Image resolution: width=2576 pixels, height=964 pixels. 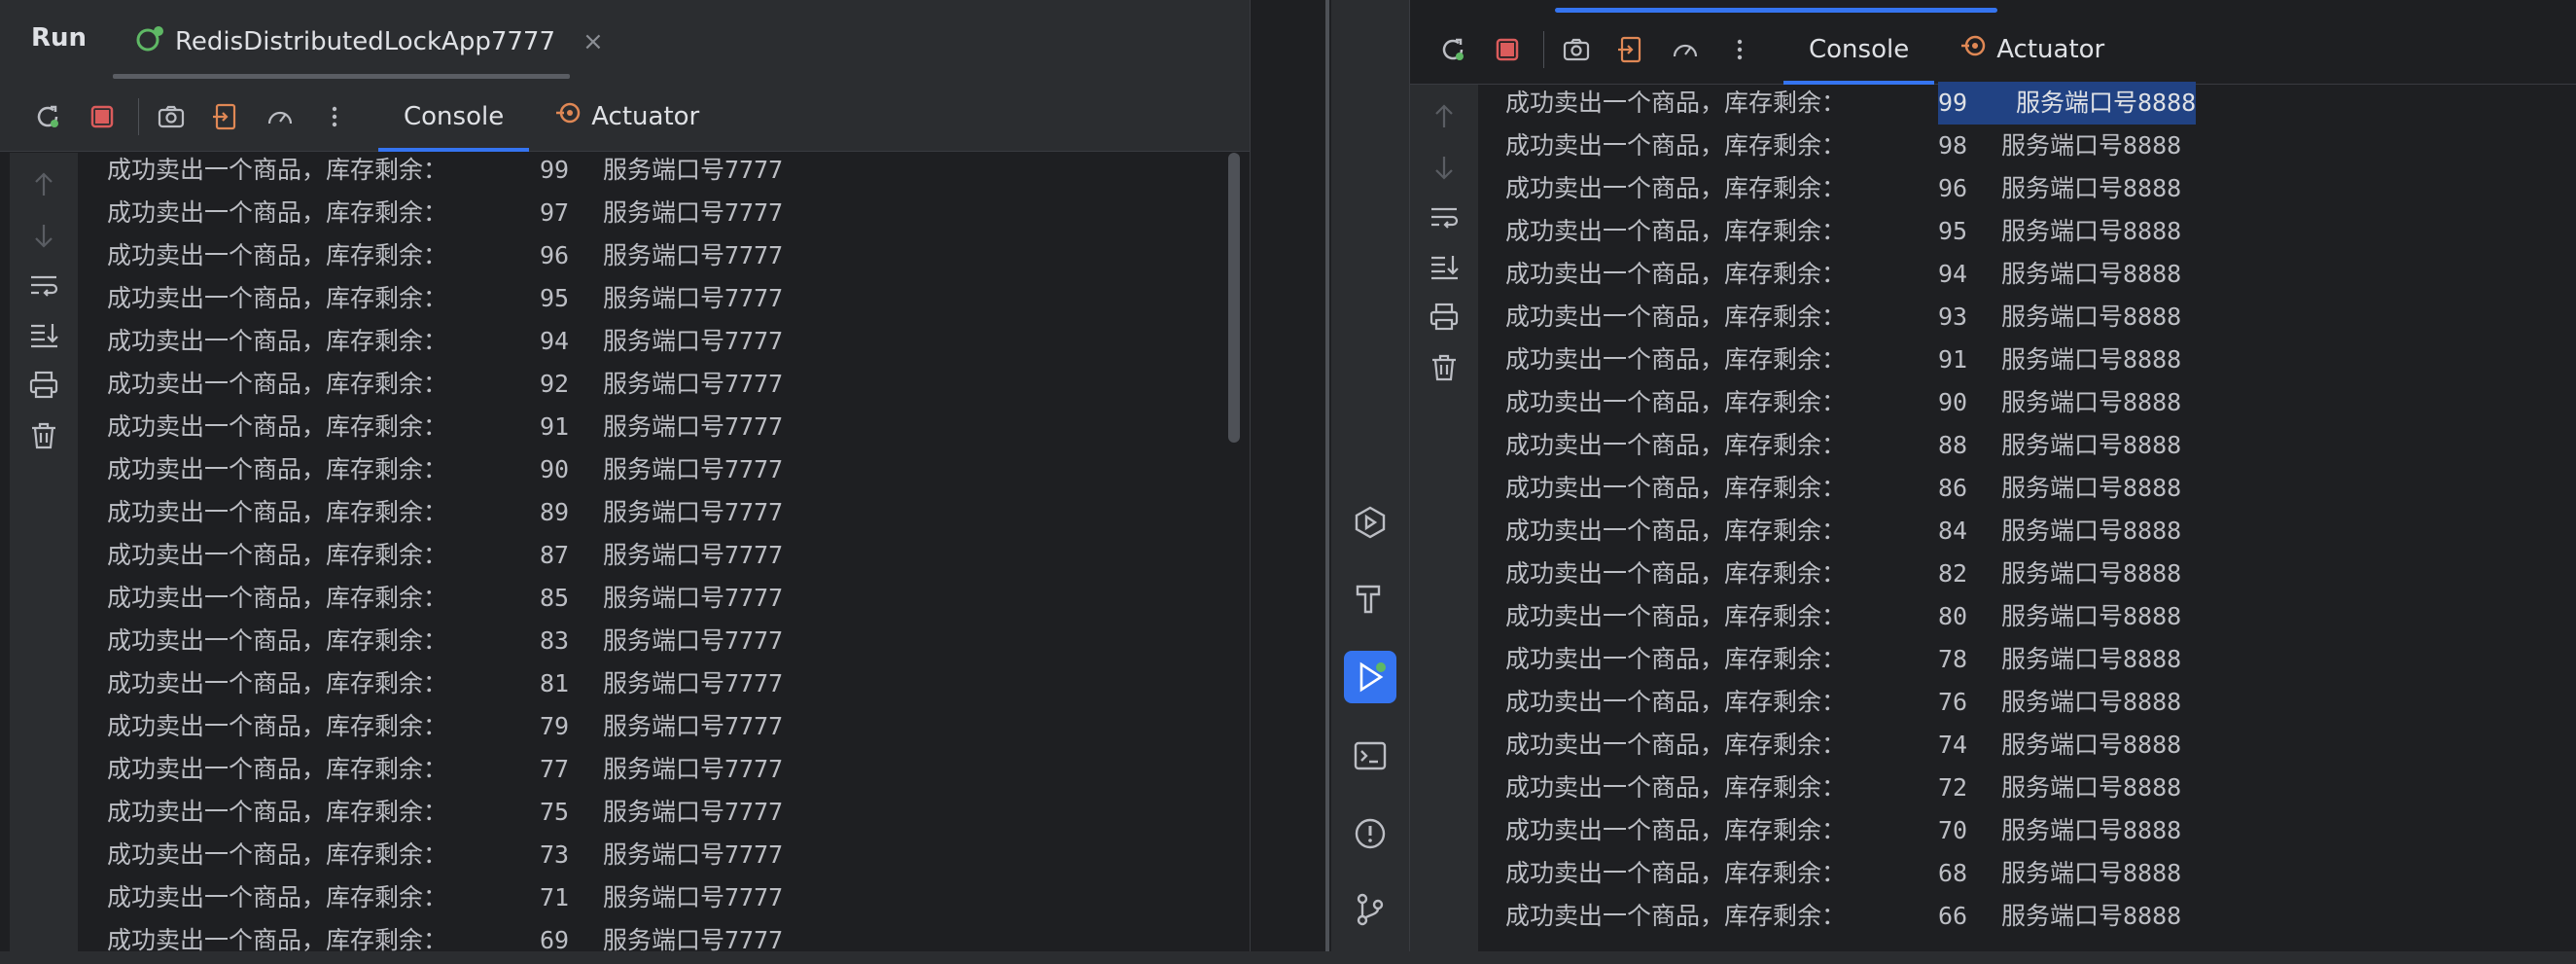 I want to click on hammer-icon, so click(x=1370, y=599).